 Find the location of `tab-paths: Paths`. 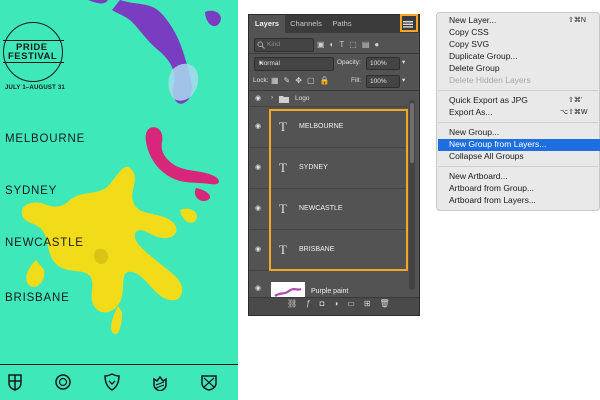

tab-paths: Paths is located at coordinates (342, 24).